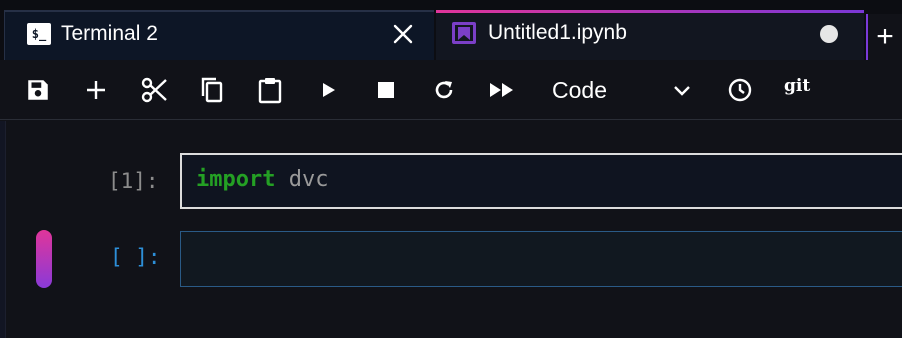 The image size is (902, 338). What do you see at coordinates (135, 257) in the screenshot?
I see `cell-prompt: [ ]:` at bounding box center [135, 257].